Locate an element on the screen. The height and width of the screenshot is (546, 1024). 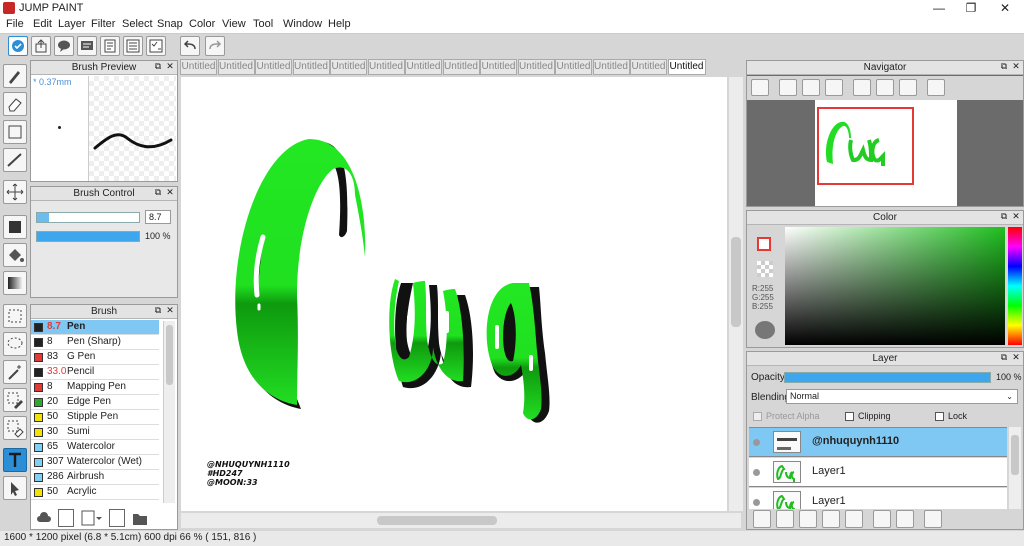
layer-folder-icon is located at coordinates (854, 519).